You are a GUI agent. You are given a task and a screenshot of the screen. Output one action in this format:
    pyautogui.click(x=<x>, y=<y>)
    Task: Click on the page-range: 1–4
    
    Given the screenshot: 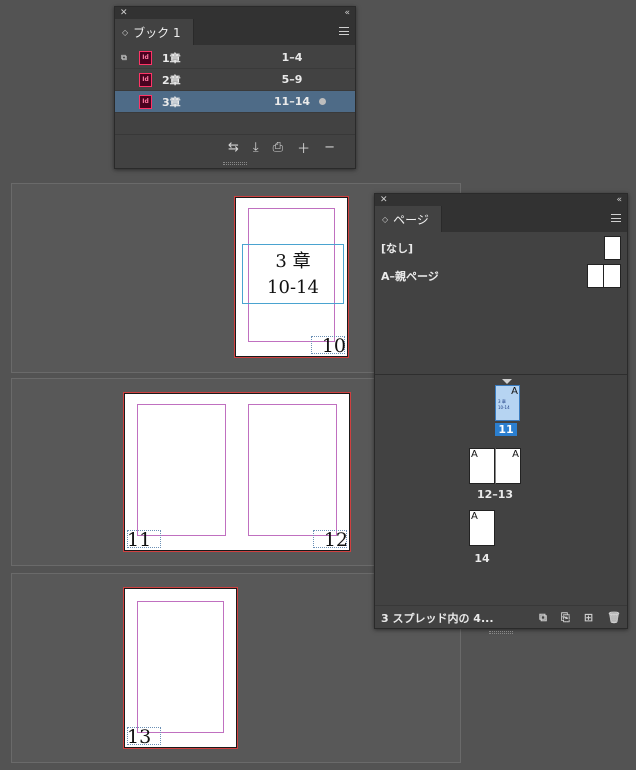 What is the action you would take?
    pyautogui.click(x=292, y=57)
    